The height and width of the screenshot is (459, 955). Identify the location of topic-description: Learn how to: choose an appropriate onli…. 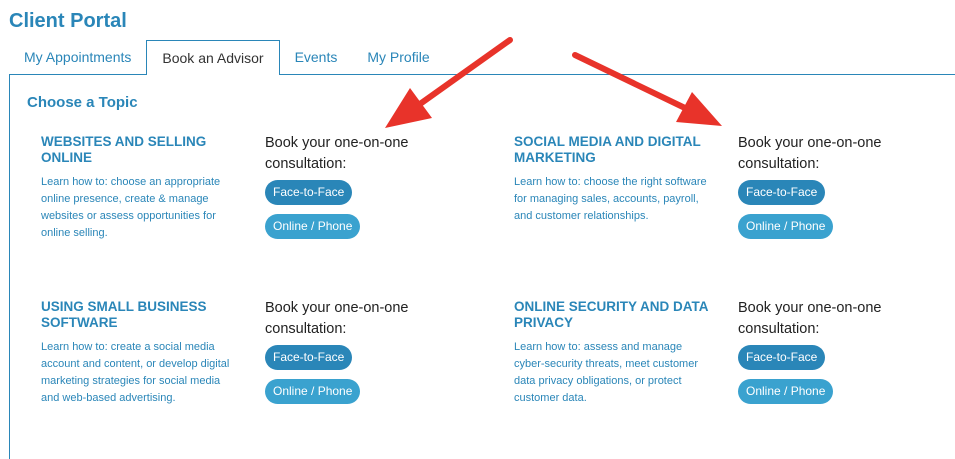
(131, 207).